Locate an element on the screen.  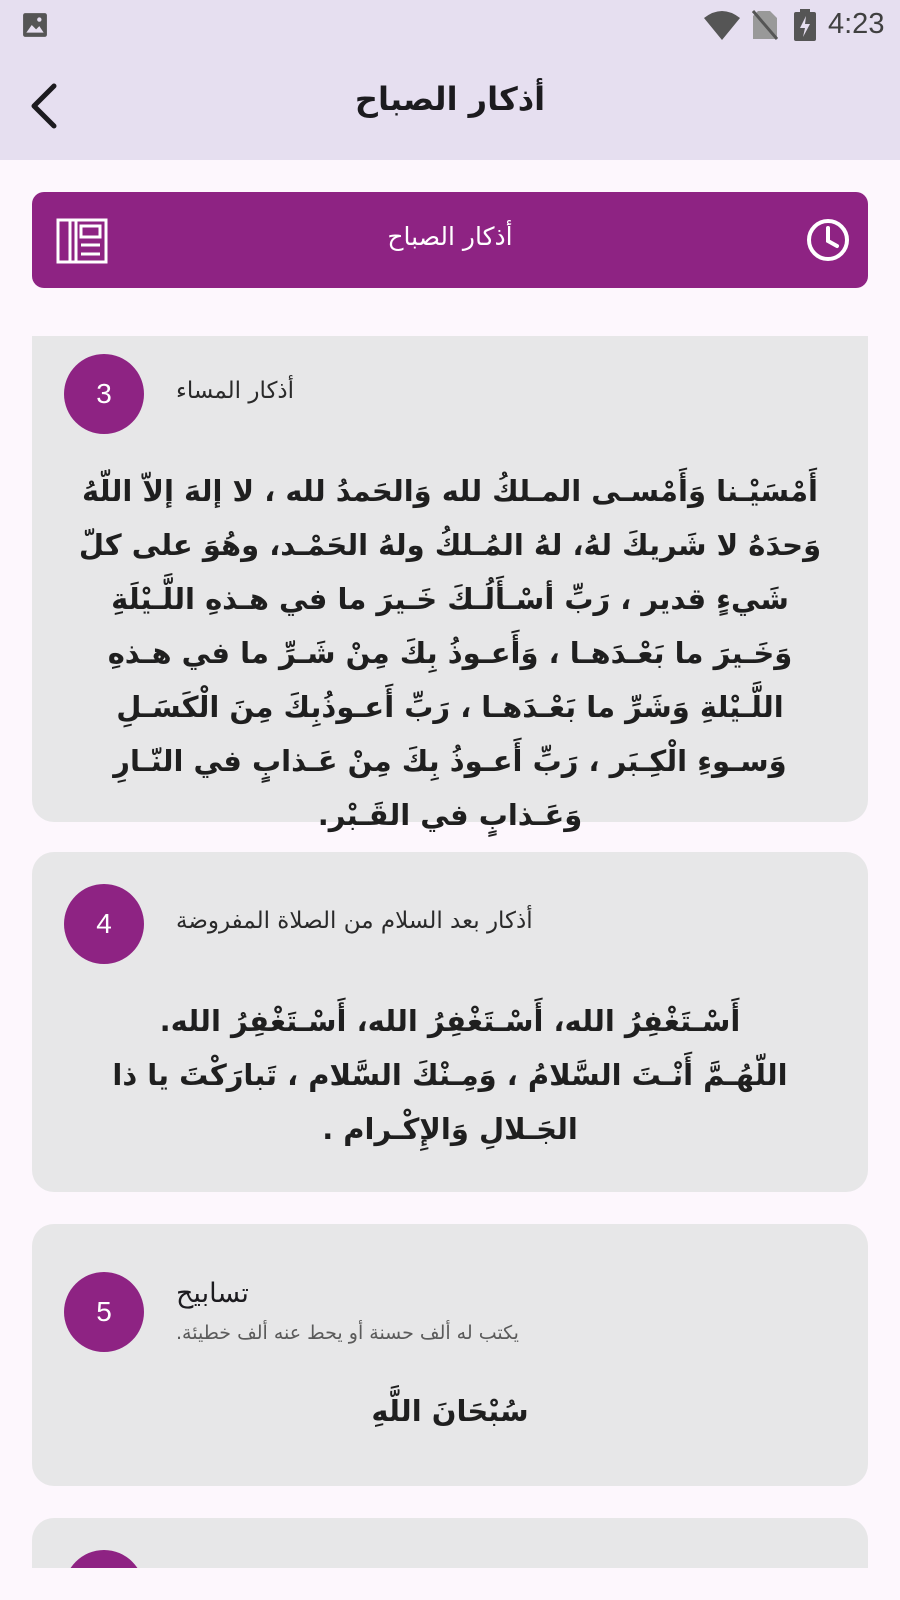
card-number-badge: 5 is located at coordinates (104, 1312).